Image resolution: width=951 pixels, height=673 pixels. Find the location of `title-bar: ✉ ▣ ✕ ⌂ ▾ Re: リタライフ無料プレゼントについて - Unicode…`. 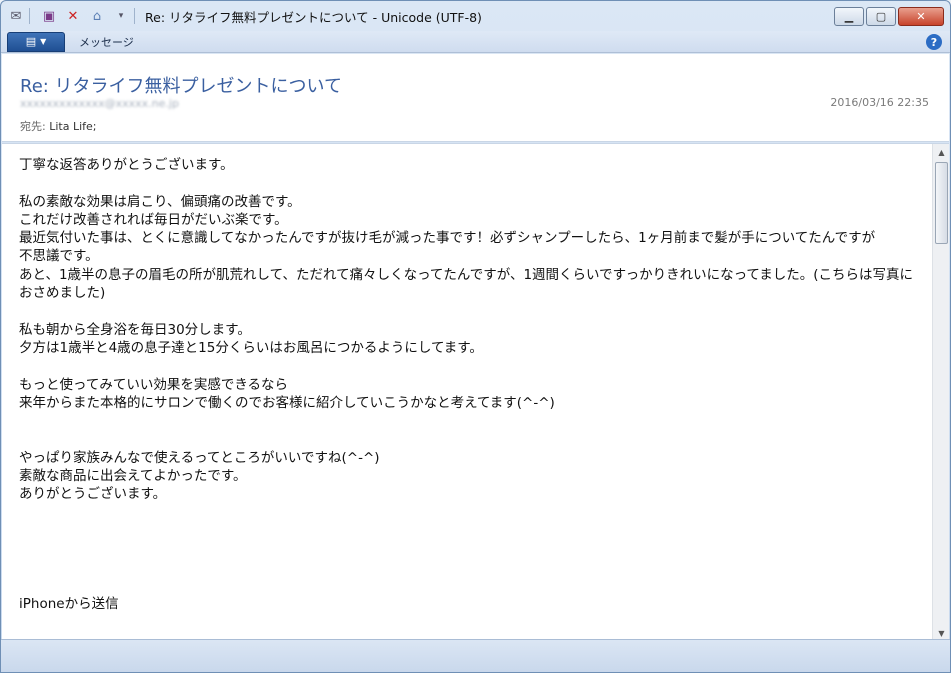

title-bar: ✉ ▣ ✕ ⌂ ▾ Re: リタライフ無料プレゼントについて - Unicode… is located at coordinates (475, 16).